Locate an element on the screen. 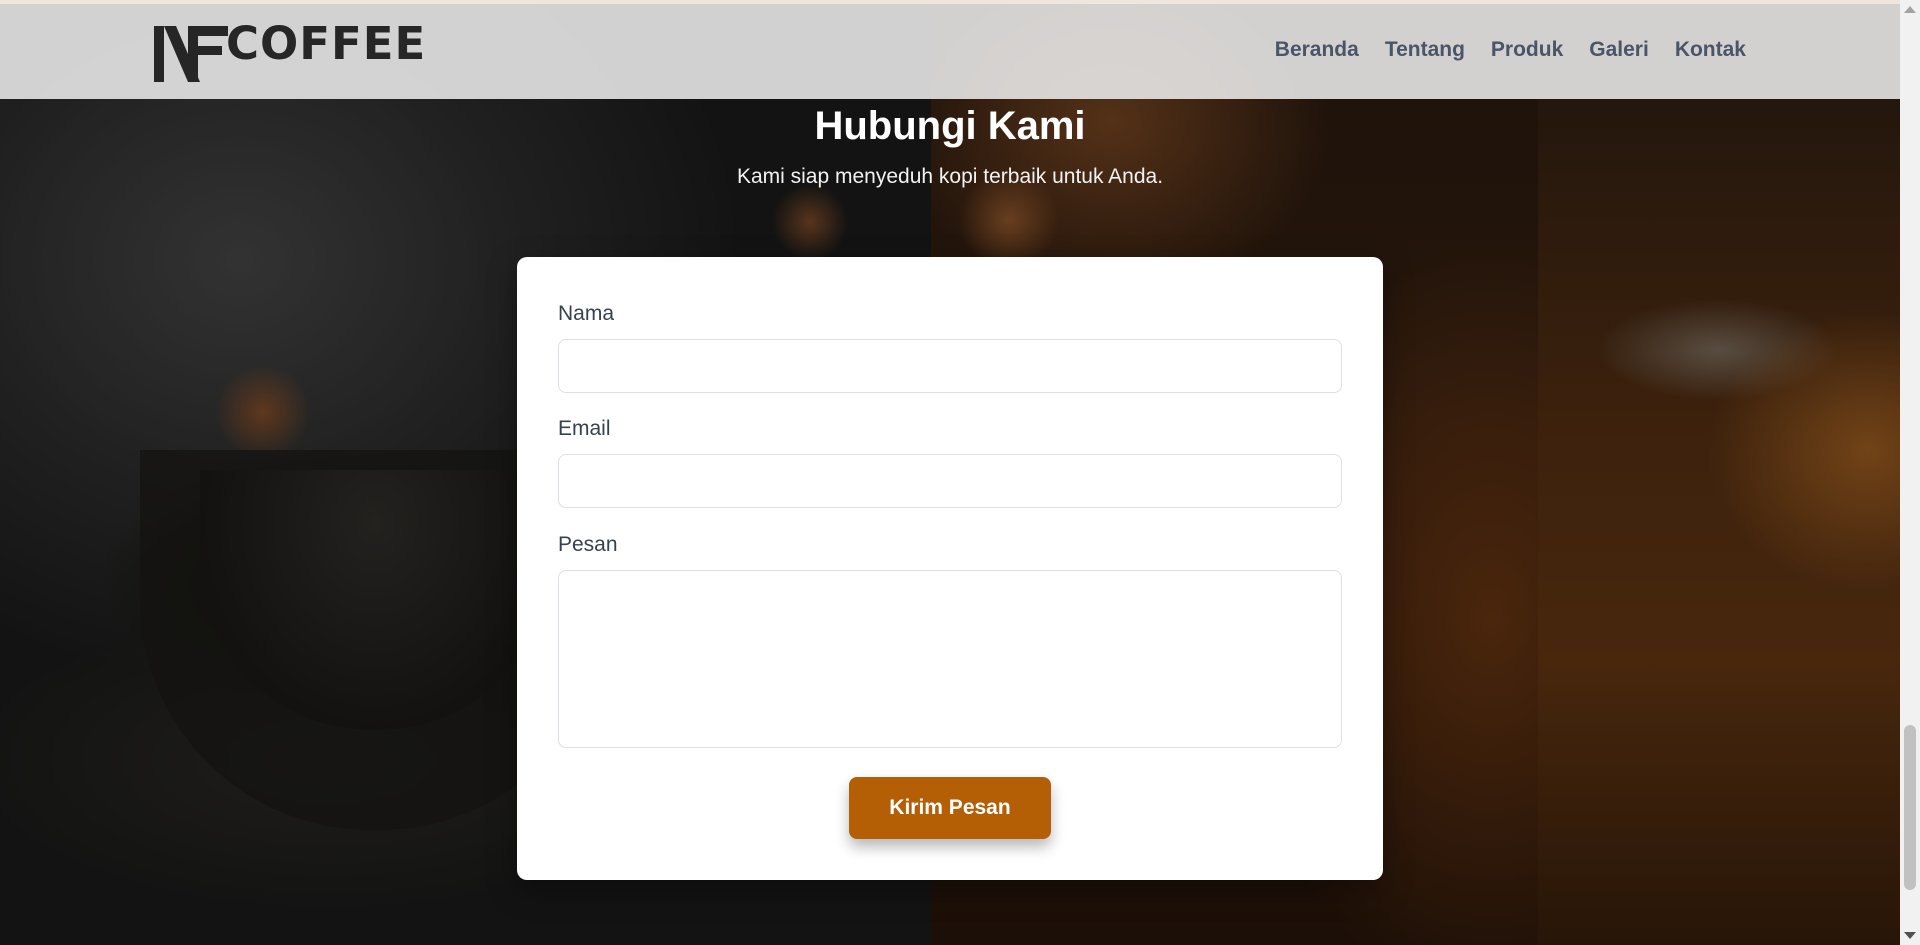 The height and width of the screenshot is (945, 1920). nf-monogram-icon is located at coordinates (191, 54).